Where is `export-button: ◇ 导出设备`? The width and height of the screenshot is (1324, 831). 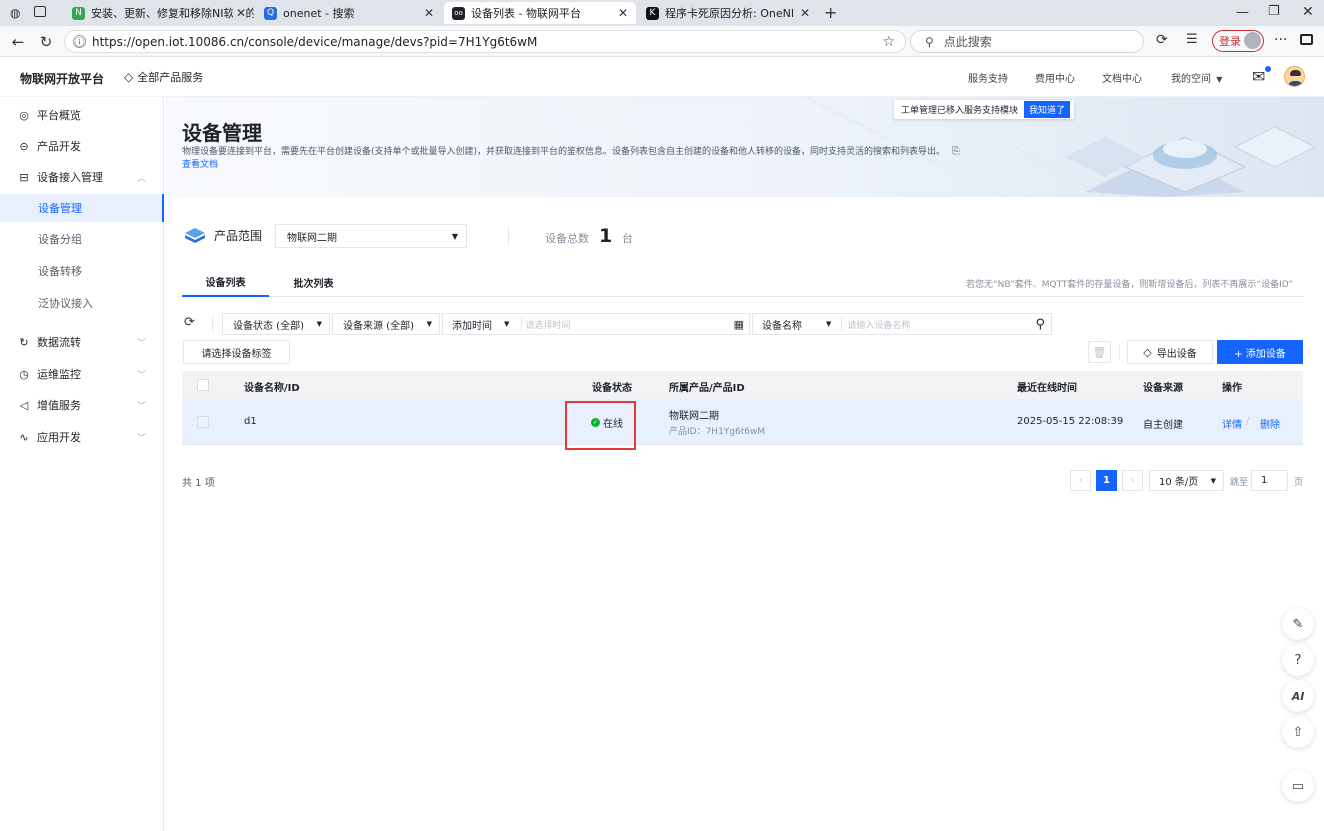
export-button: ◇ 导出设备 is located at coordinates (1170, 352).